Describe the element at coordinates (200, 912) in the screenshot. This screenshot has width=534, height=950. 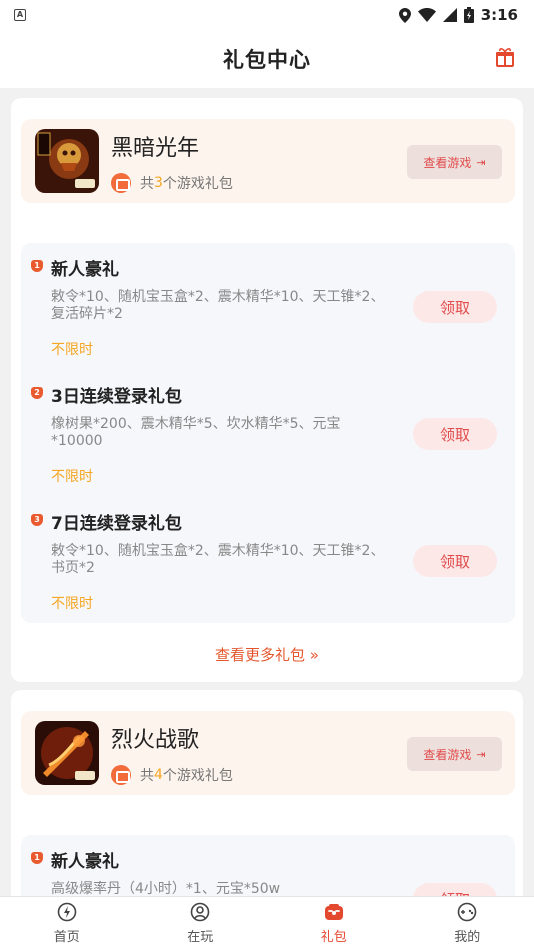
I see `playing-icon` at that location.